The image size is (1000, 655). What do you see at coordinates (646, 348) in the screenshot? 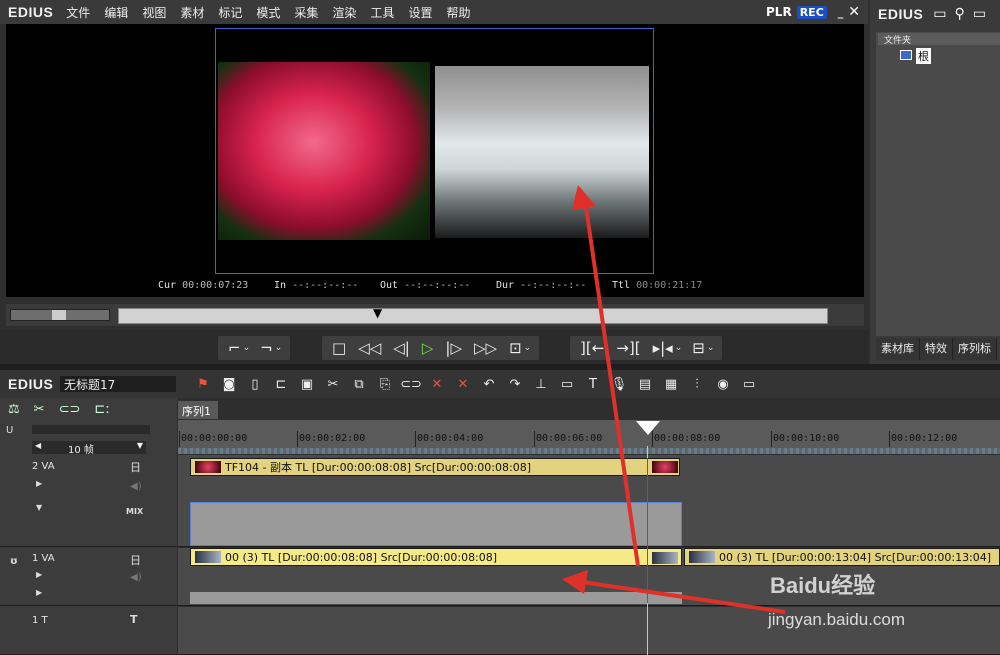
I see `edit-group: ][← →][ ▸|◂ ⌄ ⊟ ⌄` at bounding box center [646, 348].